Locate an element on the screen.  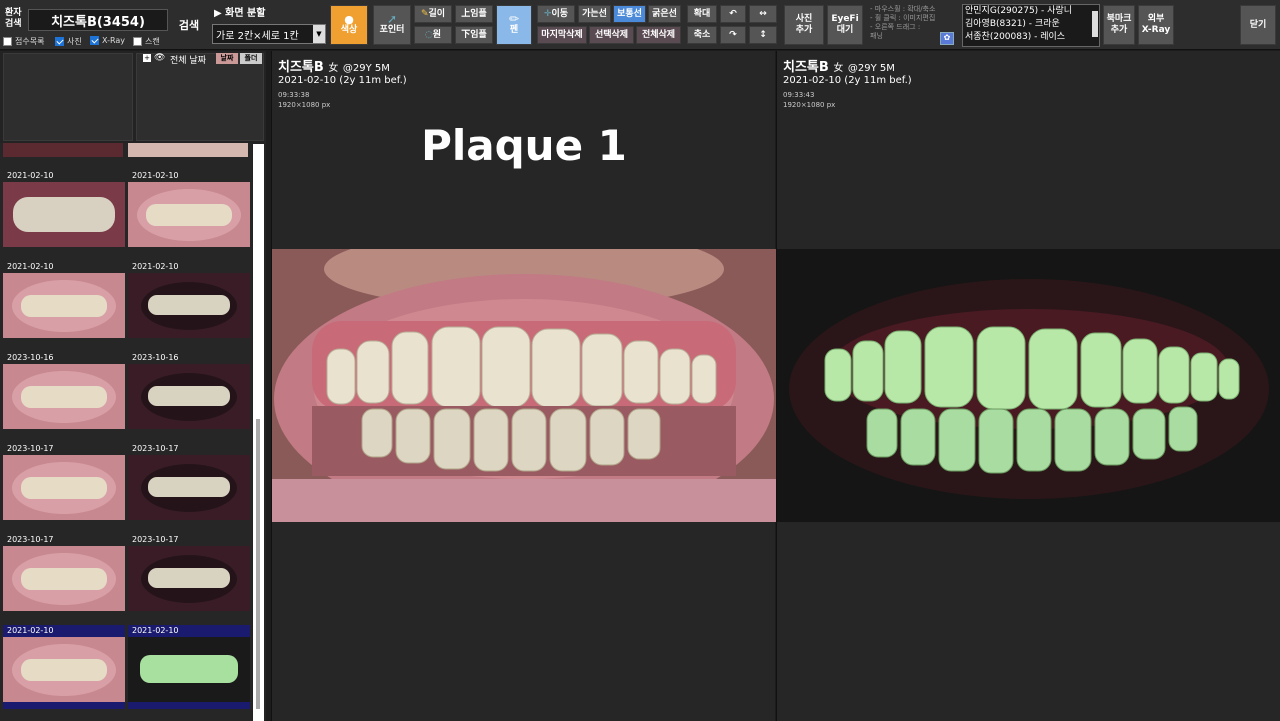
check-scan: 스캔 is located at coordinates (146, 41).